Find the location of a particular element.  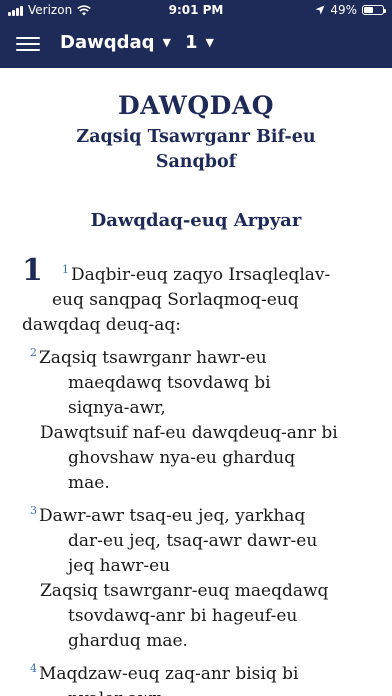

verse-text: jeq hawr-eu is located at coordinates (119, 566).